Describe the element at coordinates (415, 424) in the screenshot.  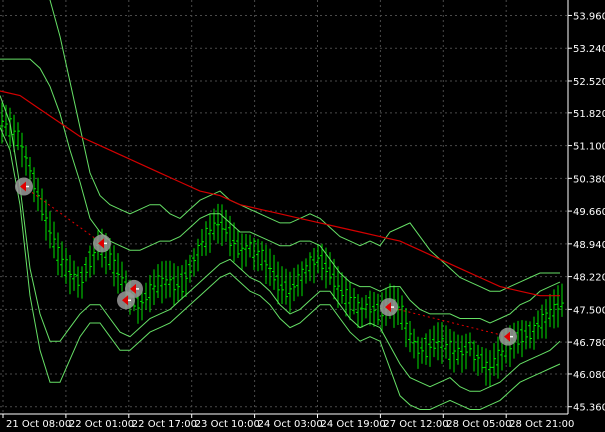
I see `x-tick-label: 27 Oct 12:00` at that location.